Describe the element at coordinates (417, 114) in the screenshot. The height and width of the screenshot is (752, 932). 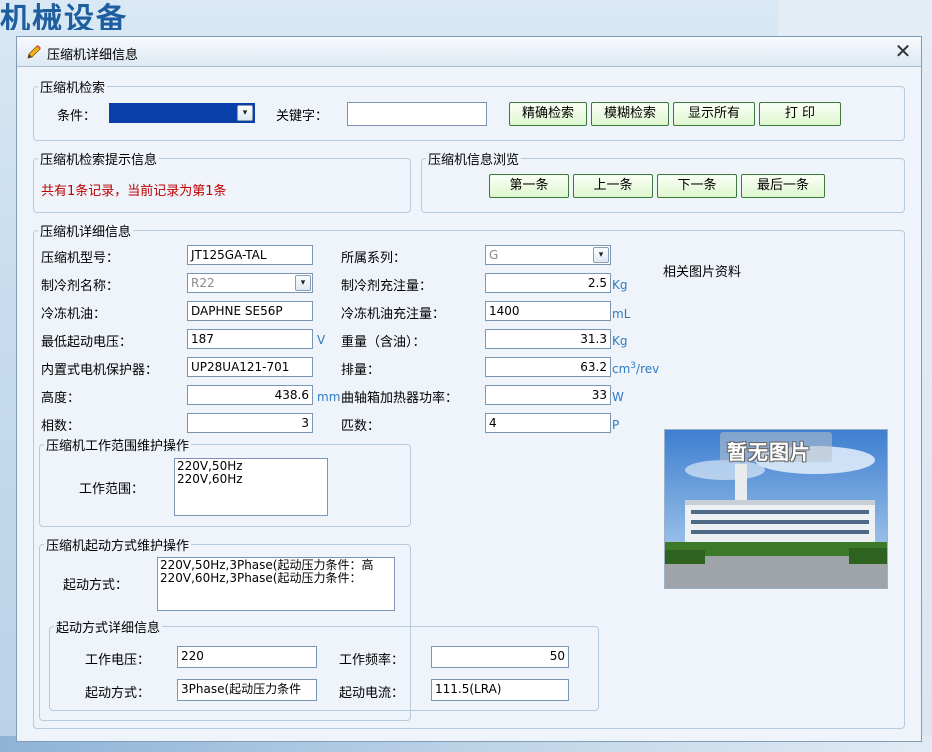
I see `keyword-input` at that location.